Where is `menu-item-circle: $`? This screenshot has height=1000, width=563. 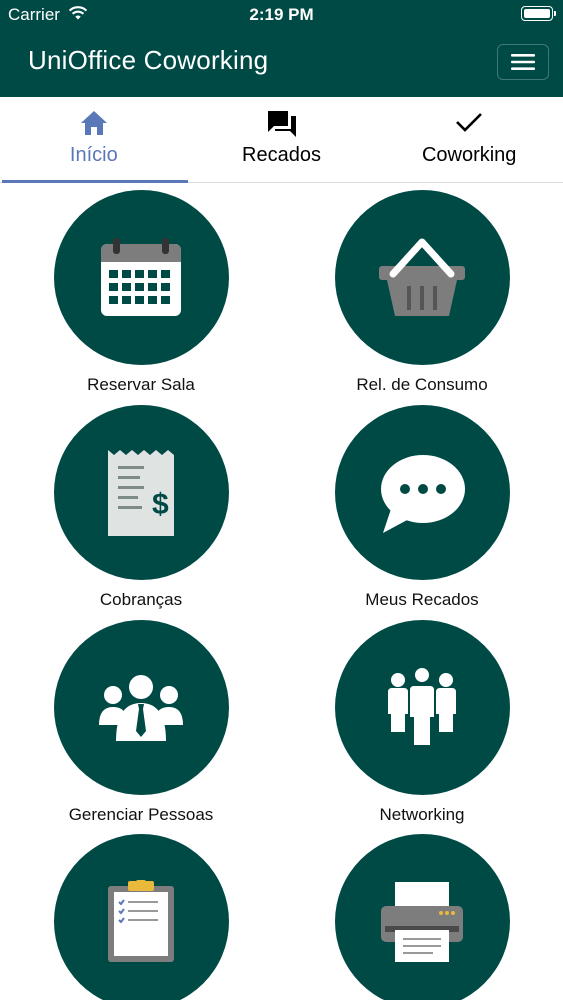 menu-item-circle: $ is located at coordinates (141, 492).